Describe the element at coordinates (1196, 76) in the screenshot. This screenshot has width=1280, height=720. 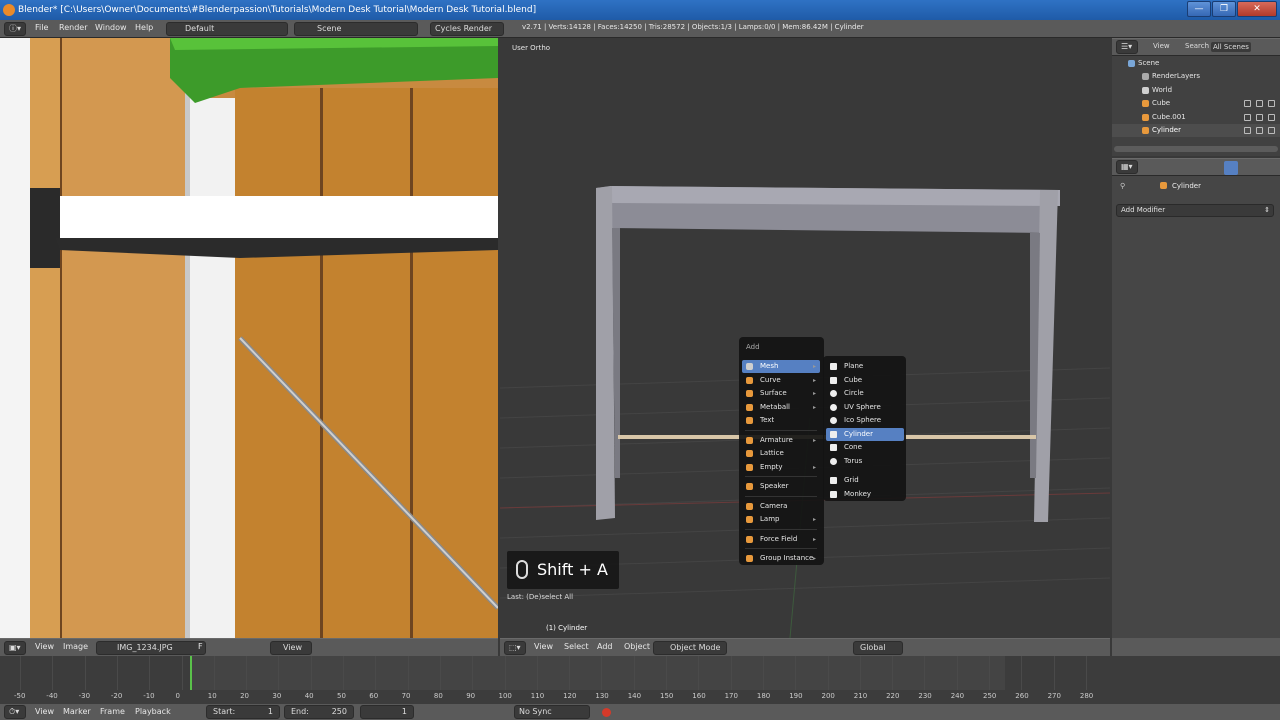
I see `outliner-row-renderlayers: RenderLayers` at that location.